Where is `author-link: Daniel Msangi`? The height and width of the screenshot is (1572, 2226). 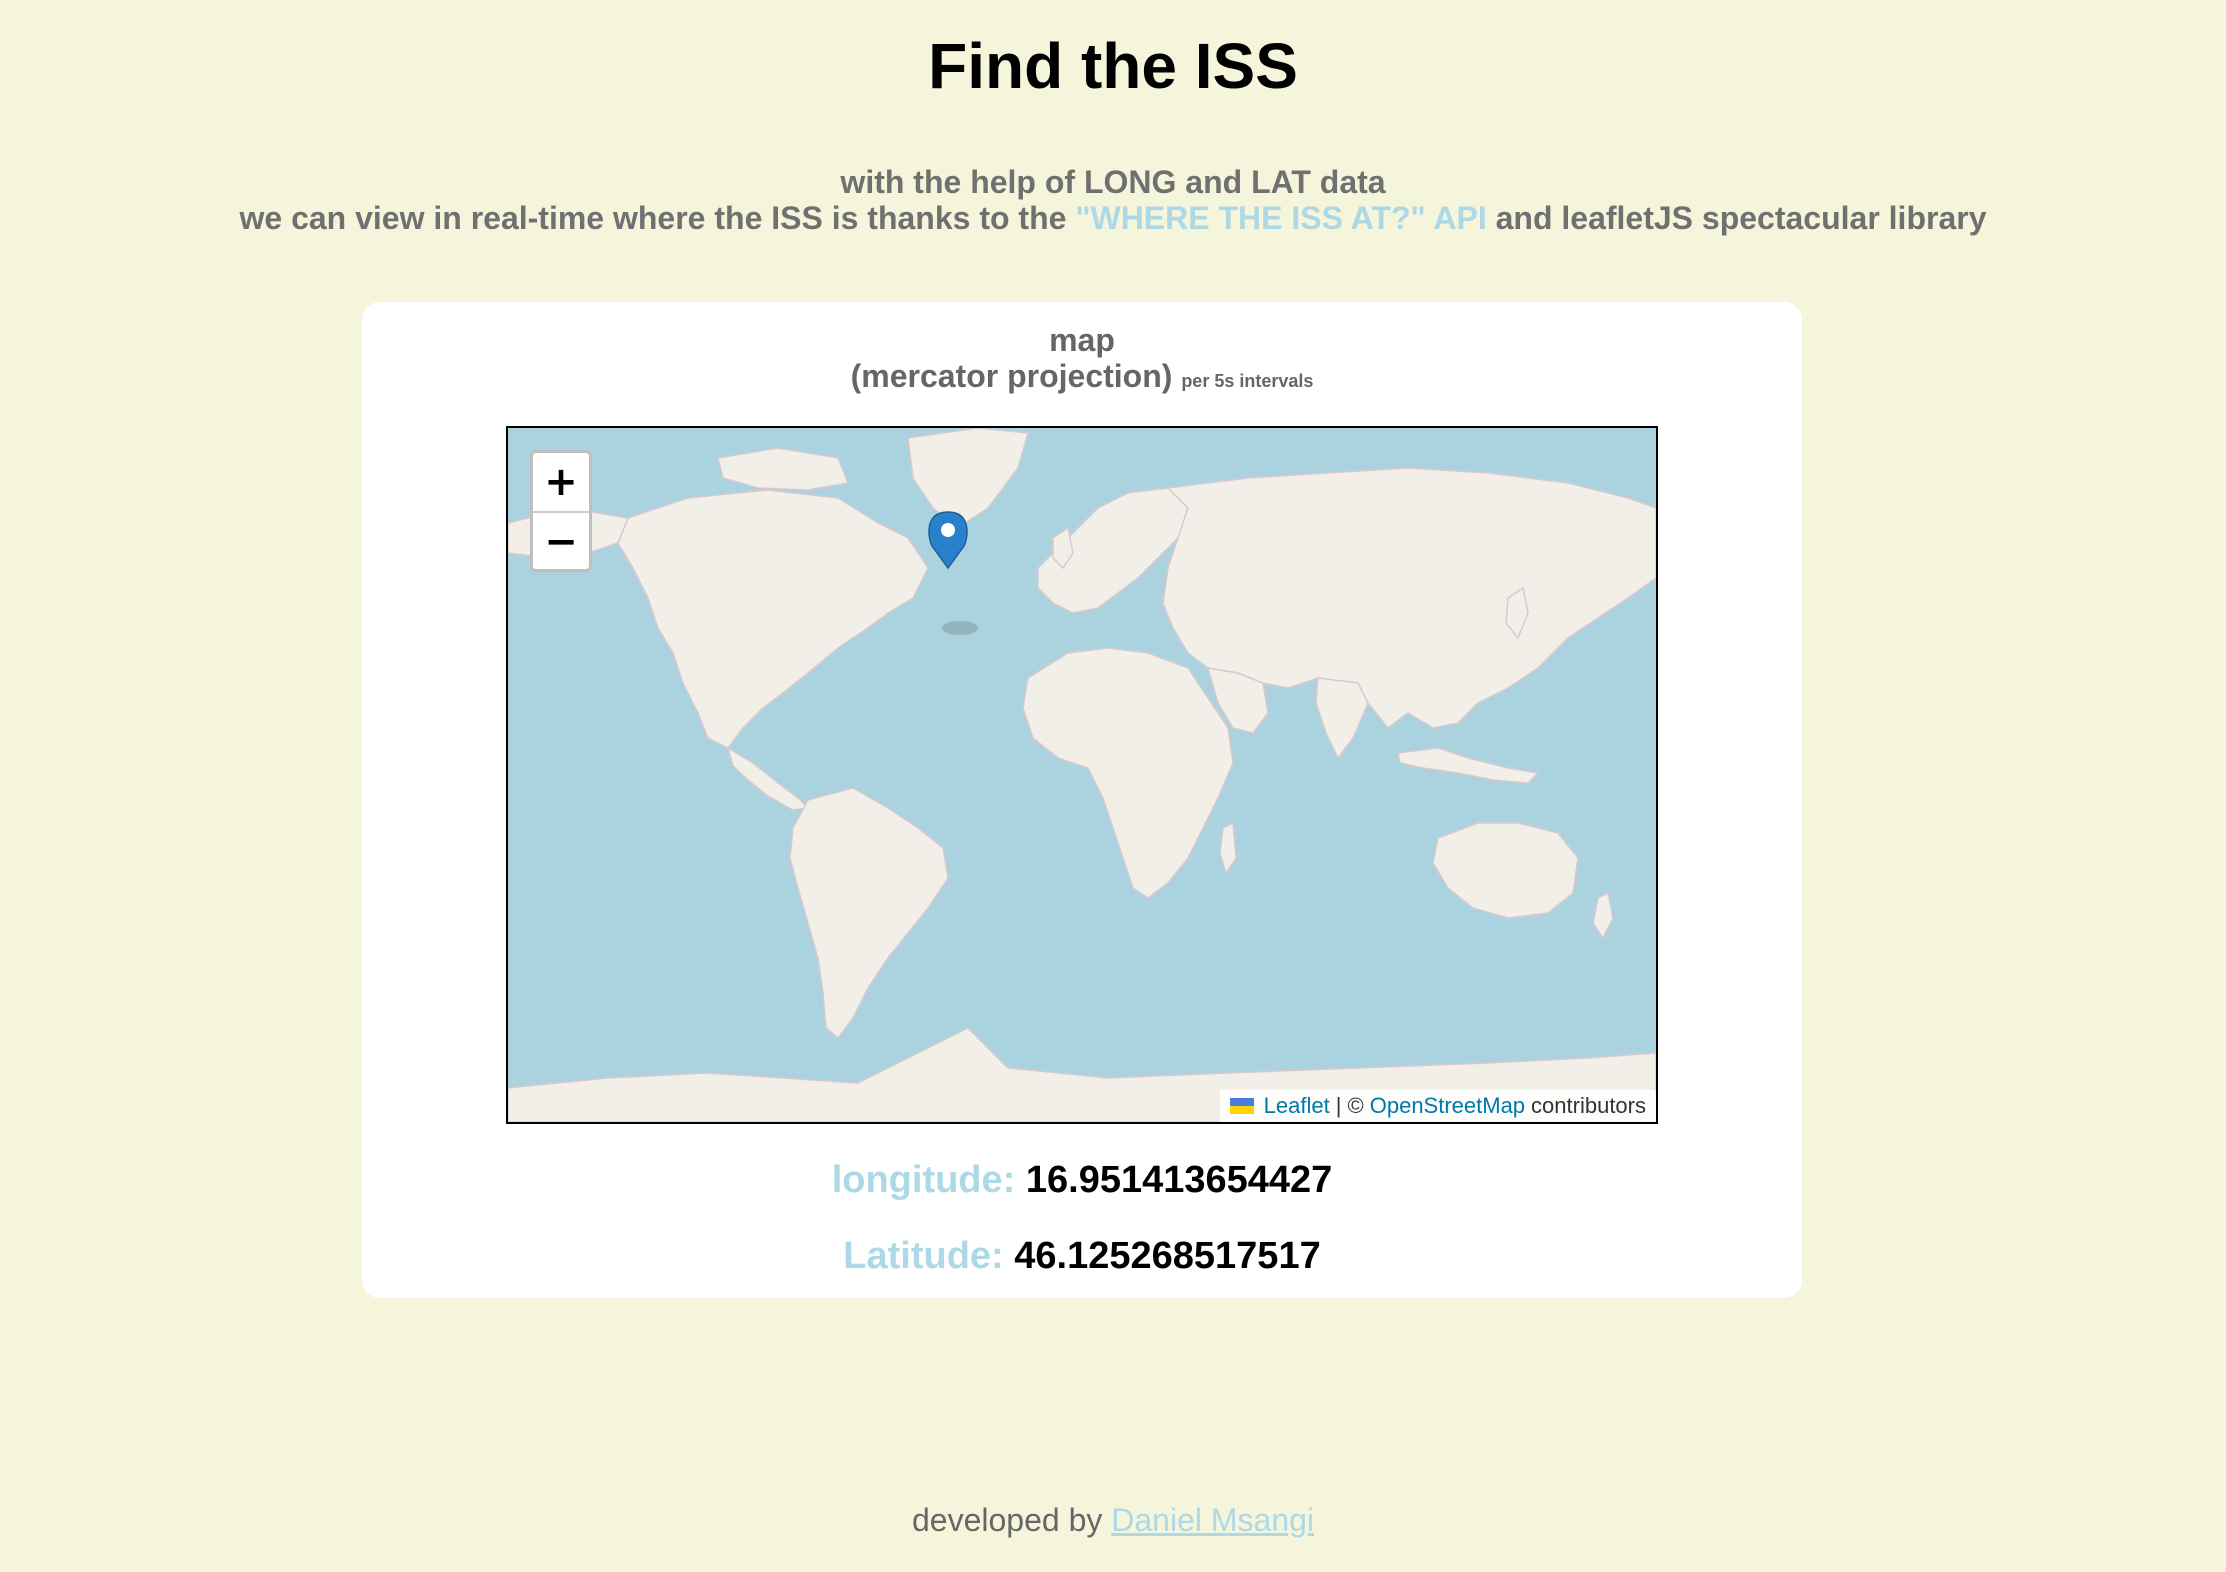
author-link: Daniel Msangi is located at coordinates (1212, 1520).